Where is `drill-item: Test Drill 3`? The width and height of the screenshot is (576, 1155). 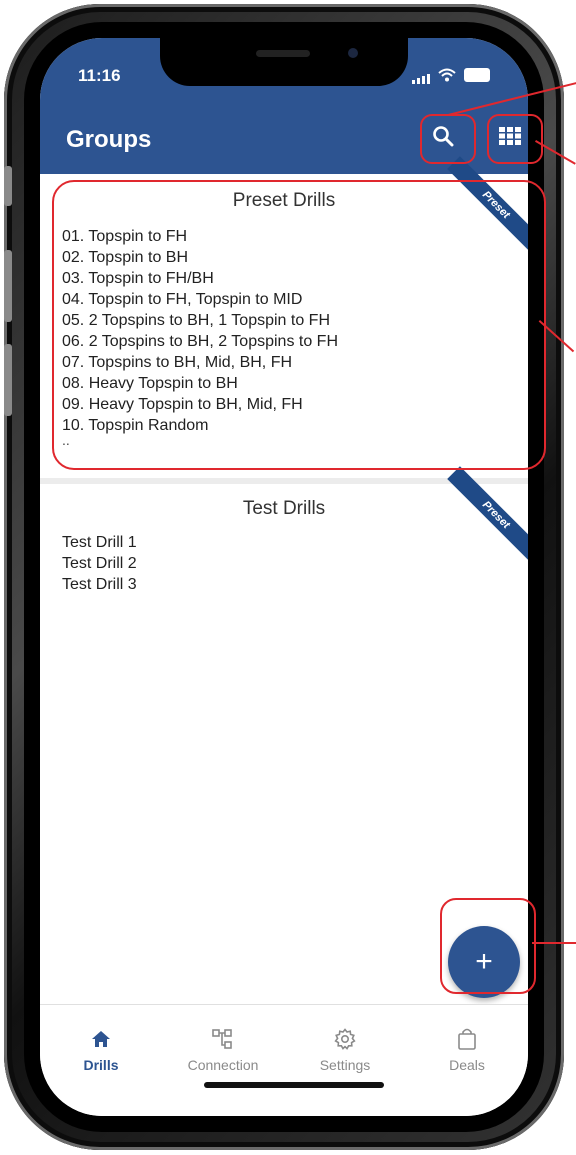
drill-item: Test Drill 3 is located at coordinates (99, 584).